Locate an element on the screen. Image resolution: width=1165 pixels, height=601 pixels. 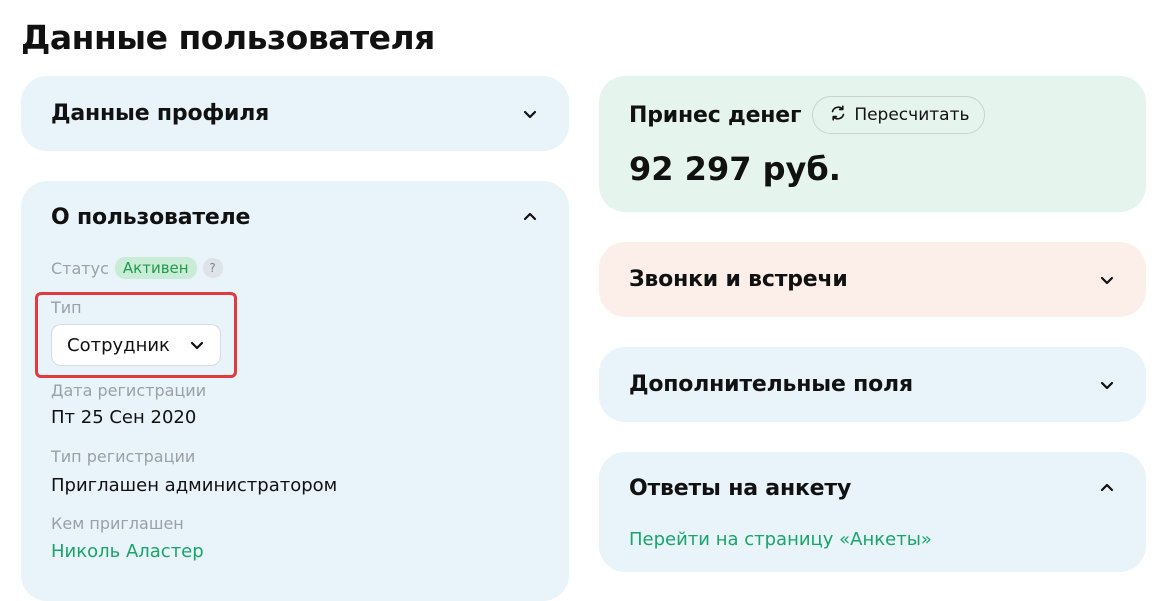
calls-meetings-title: Звонки и встречи is located at coordinates (738, 279).